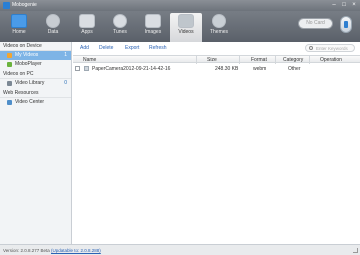 This screenshot has width=360, height=255. I want to click on sidebar-item-moboplayer: MoboPlayer, so click(35, 64).